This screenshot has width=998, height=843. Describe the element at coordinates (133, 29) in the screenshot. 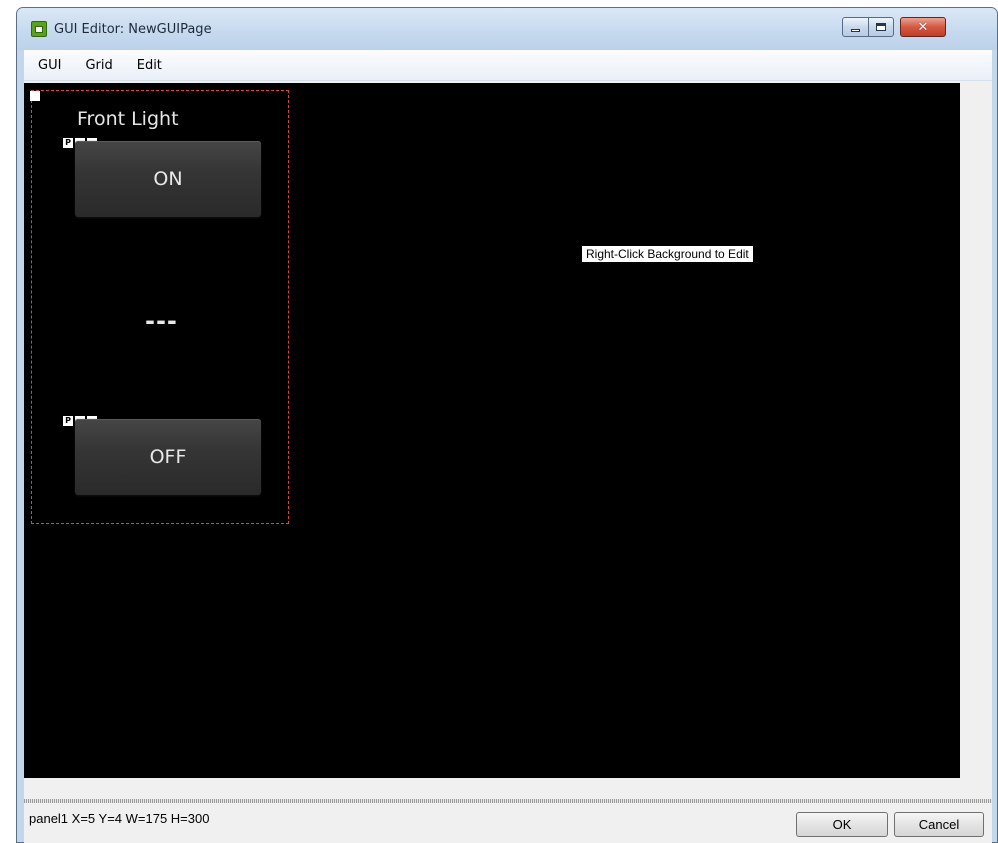

I see `window-title: GUI Editor: NewGUIPage` at that location.